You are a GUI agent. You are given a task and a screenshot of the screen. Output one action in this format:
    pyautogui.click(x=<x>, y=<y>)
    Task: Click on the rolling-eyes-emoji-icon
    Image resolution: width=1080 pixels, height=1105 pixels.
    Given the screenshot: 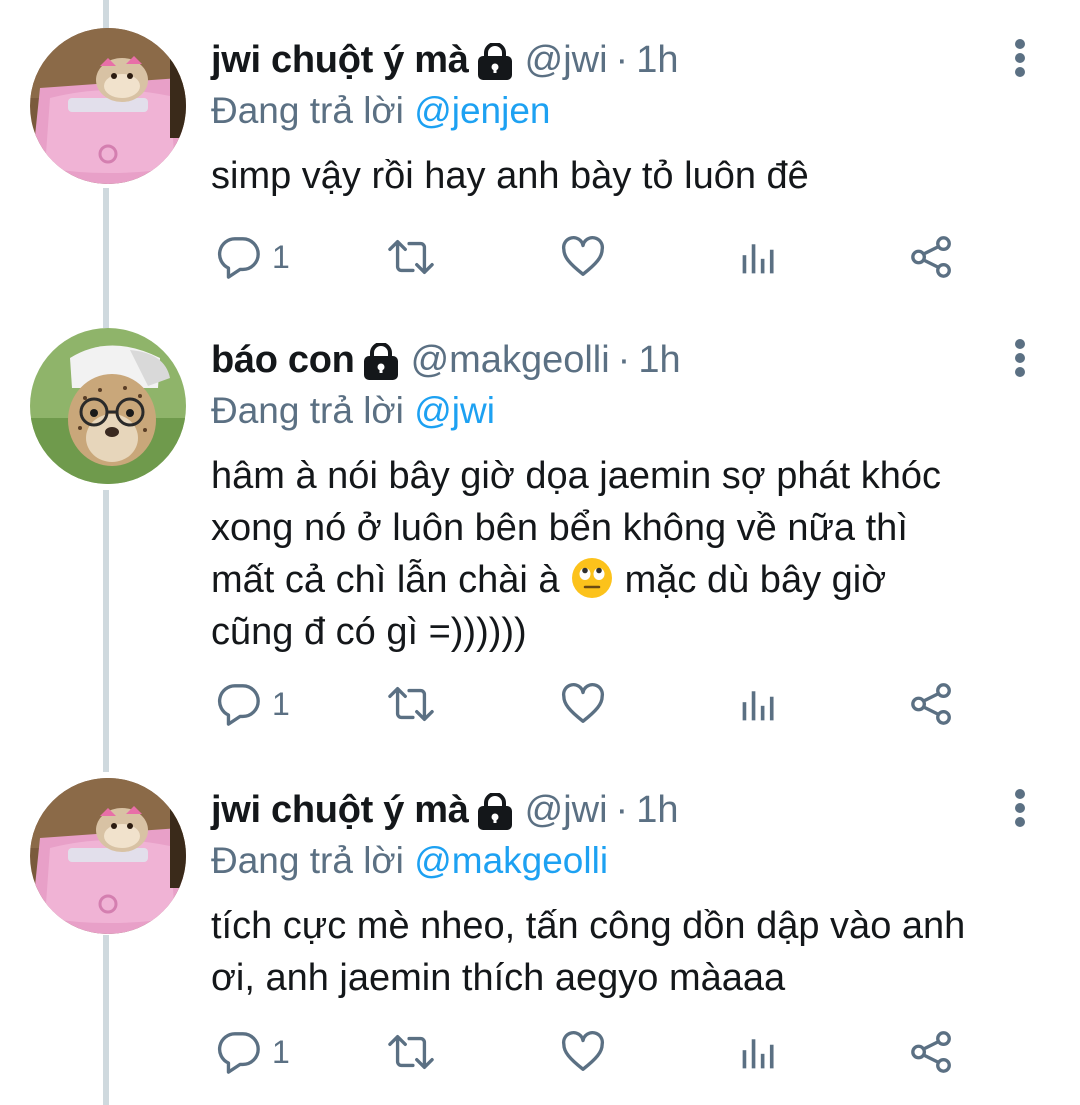 What is the action you would take?
    pyautogui.click(x=592, y=578)
    